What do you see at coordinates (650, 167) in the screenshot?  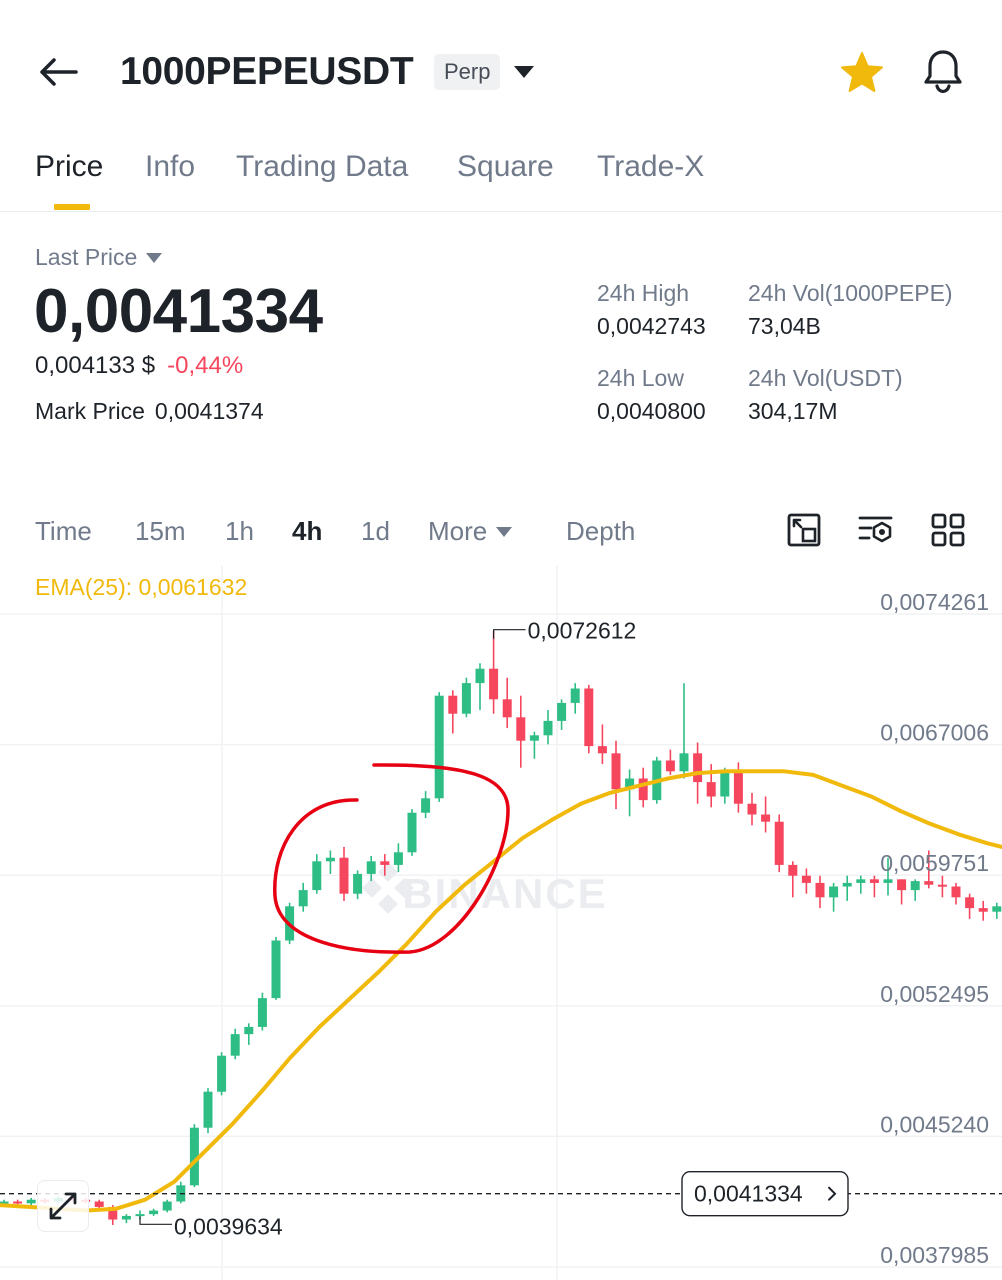 I see `tab-trade-x: Trade-X` at bounding box center [650, 167].